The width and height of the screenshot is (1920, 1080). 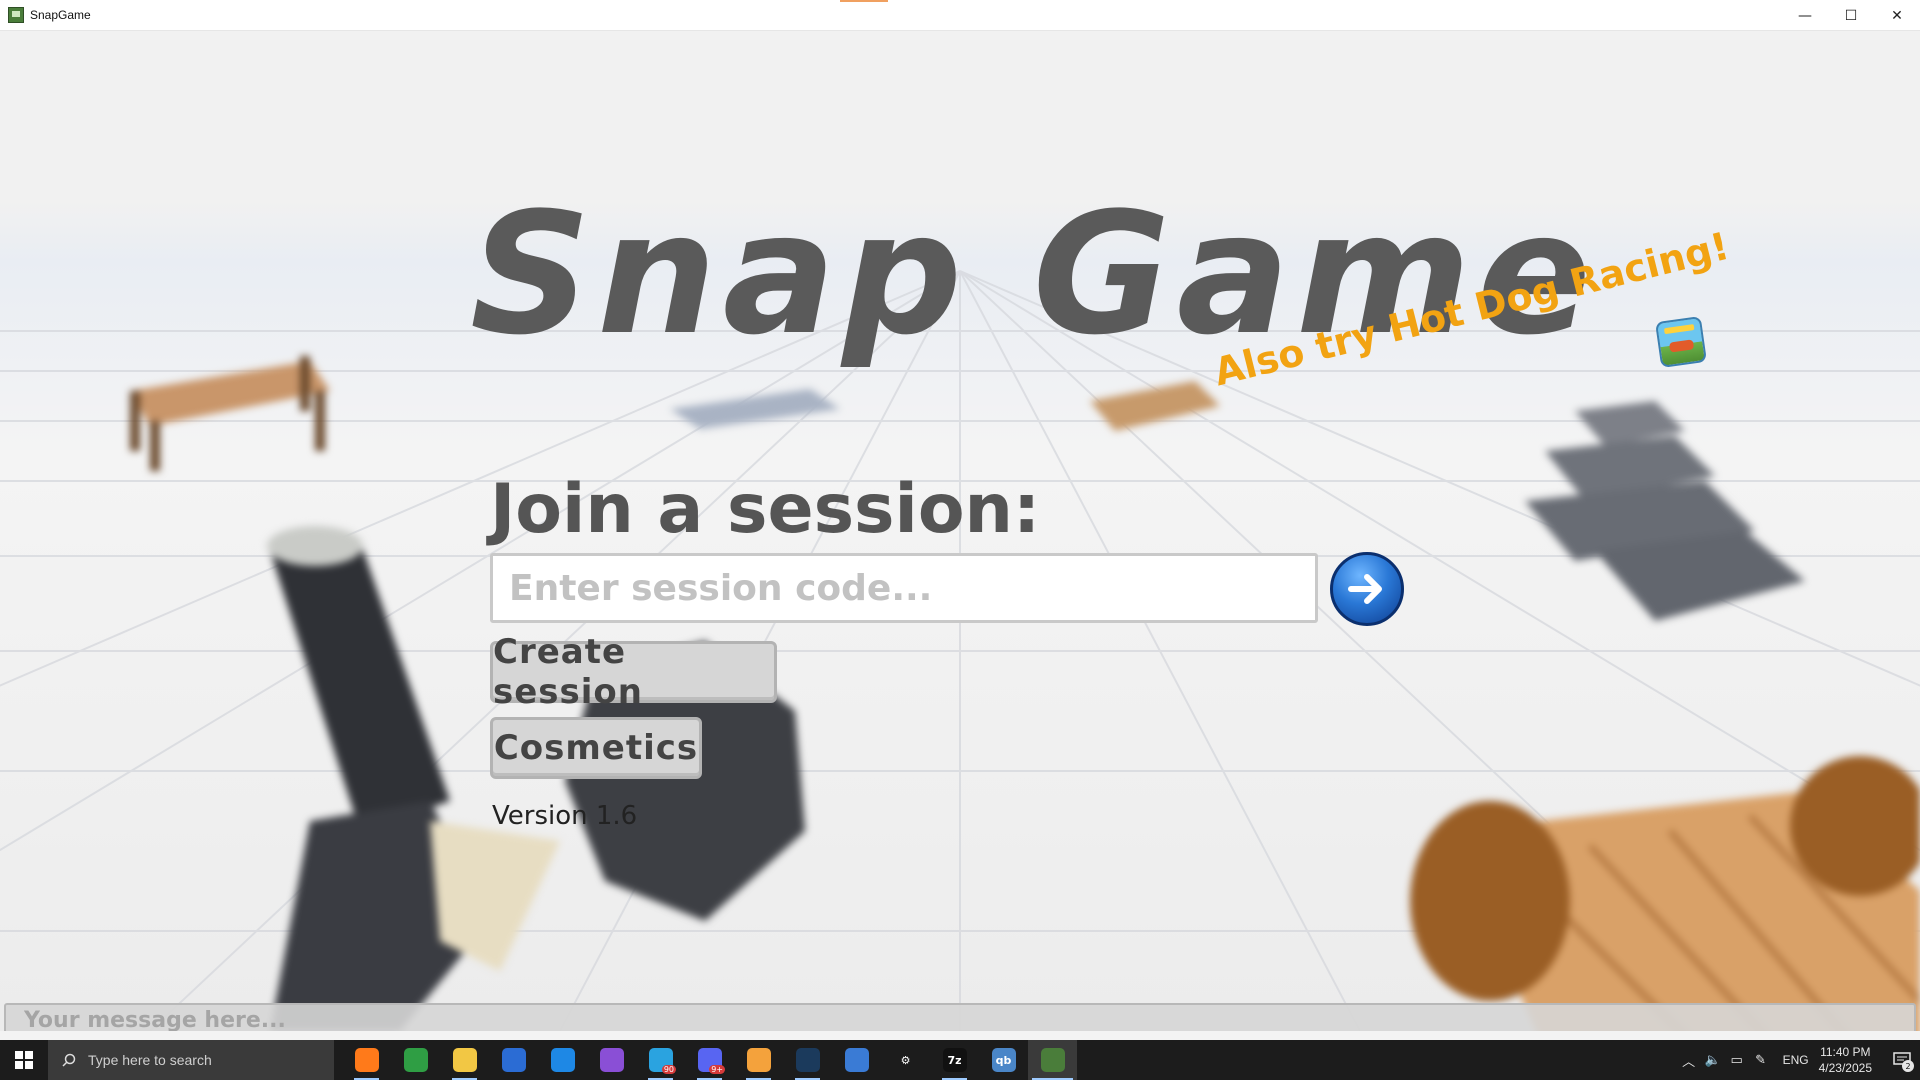 I want to click on search-icon, so click(x=69, y=1060).